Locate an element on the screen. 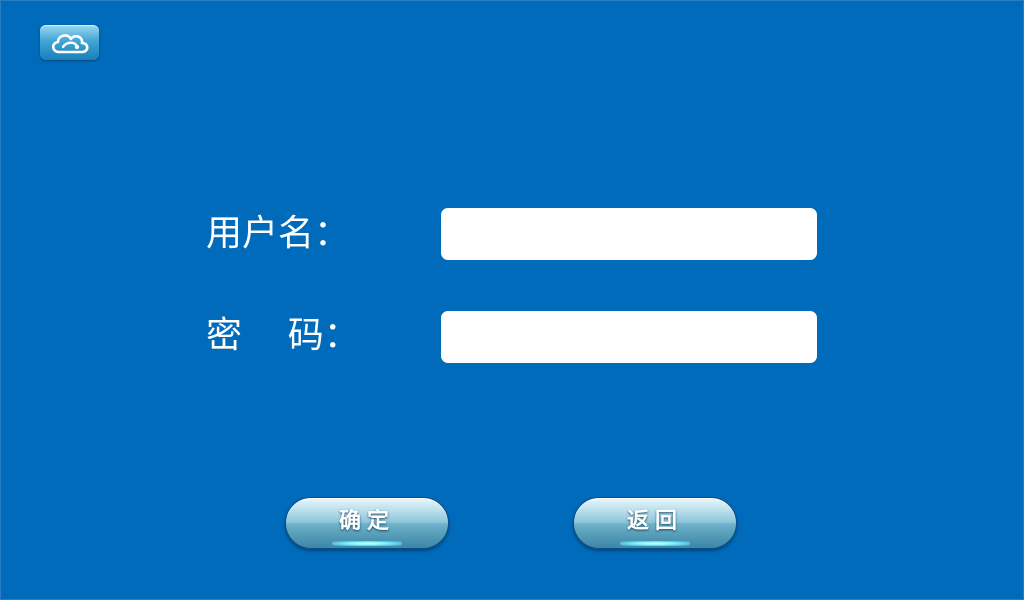 The image size is (1024, 600). back-button: 返回 is located at coordinates (655, 523).